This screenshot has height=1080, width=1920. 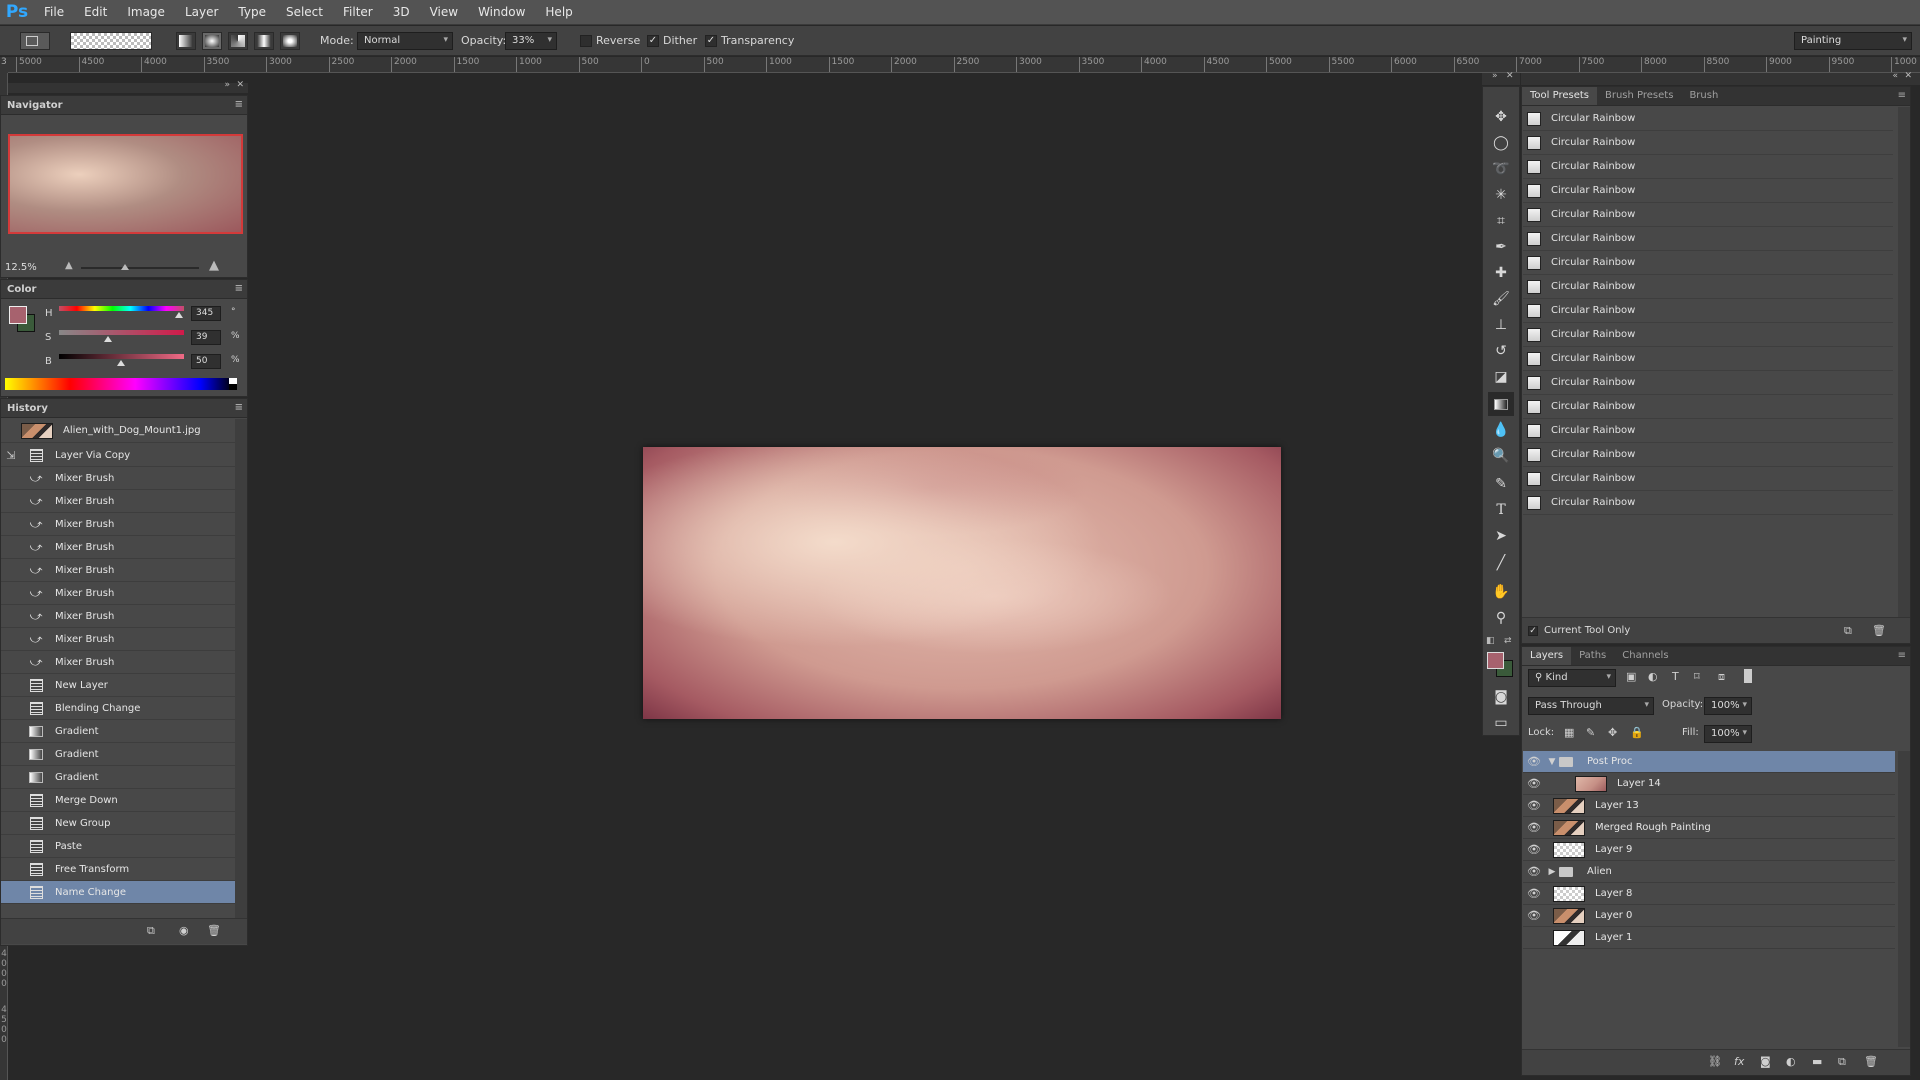 I want to click on brush-tool-icon: 🖌, so click(x=1501, y=299).